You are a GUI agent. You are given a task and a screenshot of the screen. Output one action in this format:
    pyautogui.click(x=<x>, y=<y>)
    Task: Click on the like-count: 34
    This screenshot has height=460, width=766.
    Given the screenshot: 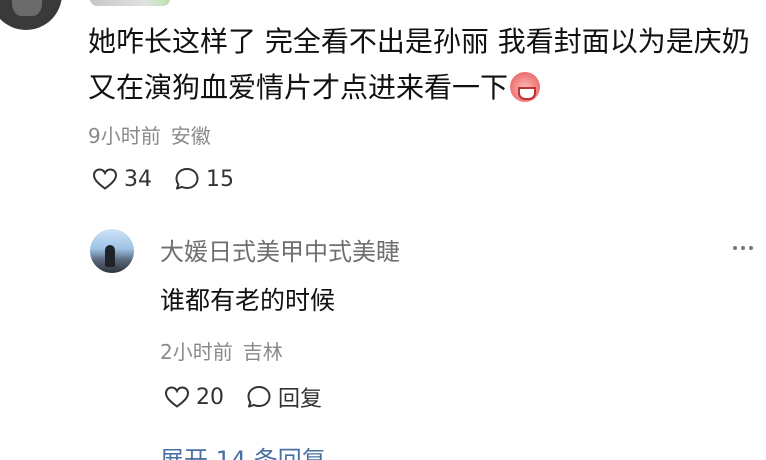 What is the action you would take?
    pyautogui.click(x=138, y=179)
    